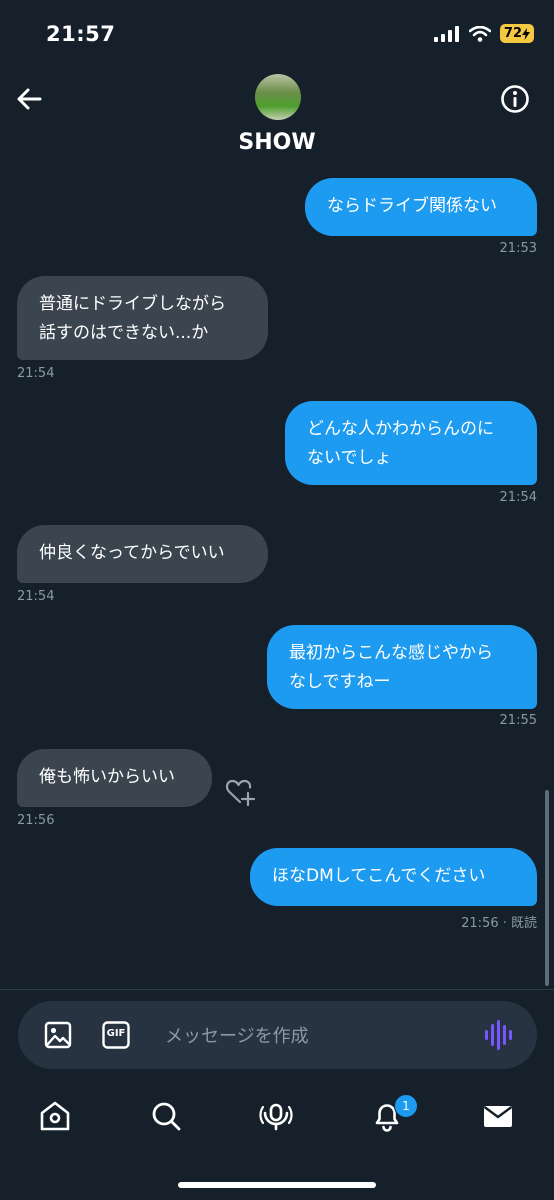 This screenshot has height=1200, width=554. What do you see at coordinates (58, 1035) in the screenshot?
I see `image-icon` at bounding box center [58, 1035].